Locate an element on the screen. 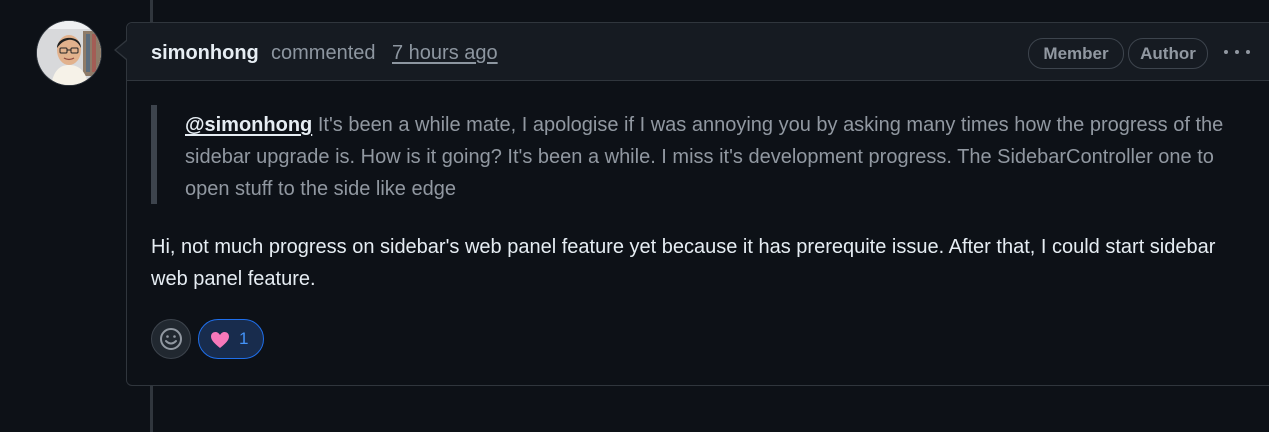  author-badge: Author is located at coordinates (1168, 53).